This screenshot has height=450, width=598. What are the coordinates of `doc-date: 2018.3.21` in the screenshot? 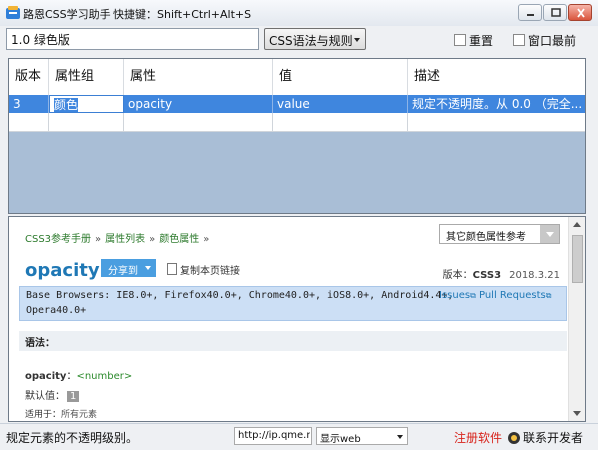 It's located at (534, 275).